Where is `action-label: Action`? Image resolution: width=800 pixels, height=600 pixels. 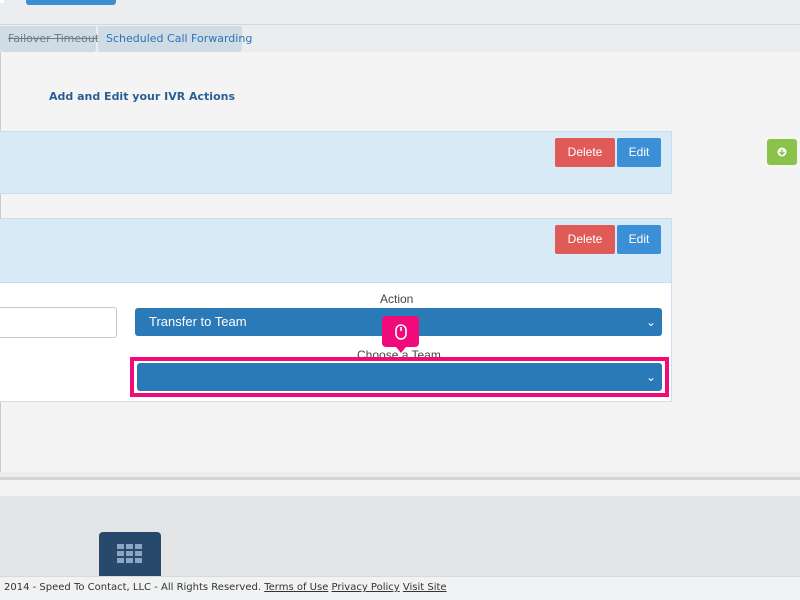
action-label: Action is located at coordinates (397, 299).